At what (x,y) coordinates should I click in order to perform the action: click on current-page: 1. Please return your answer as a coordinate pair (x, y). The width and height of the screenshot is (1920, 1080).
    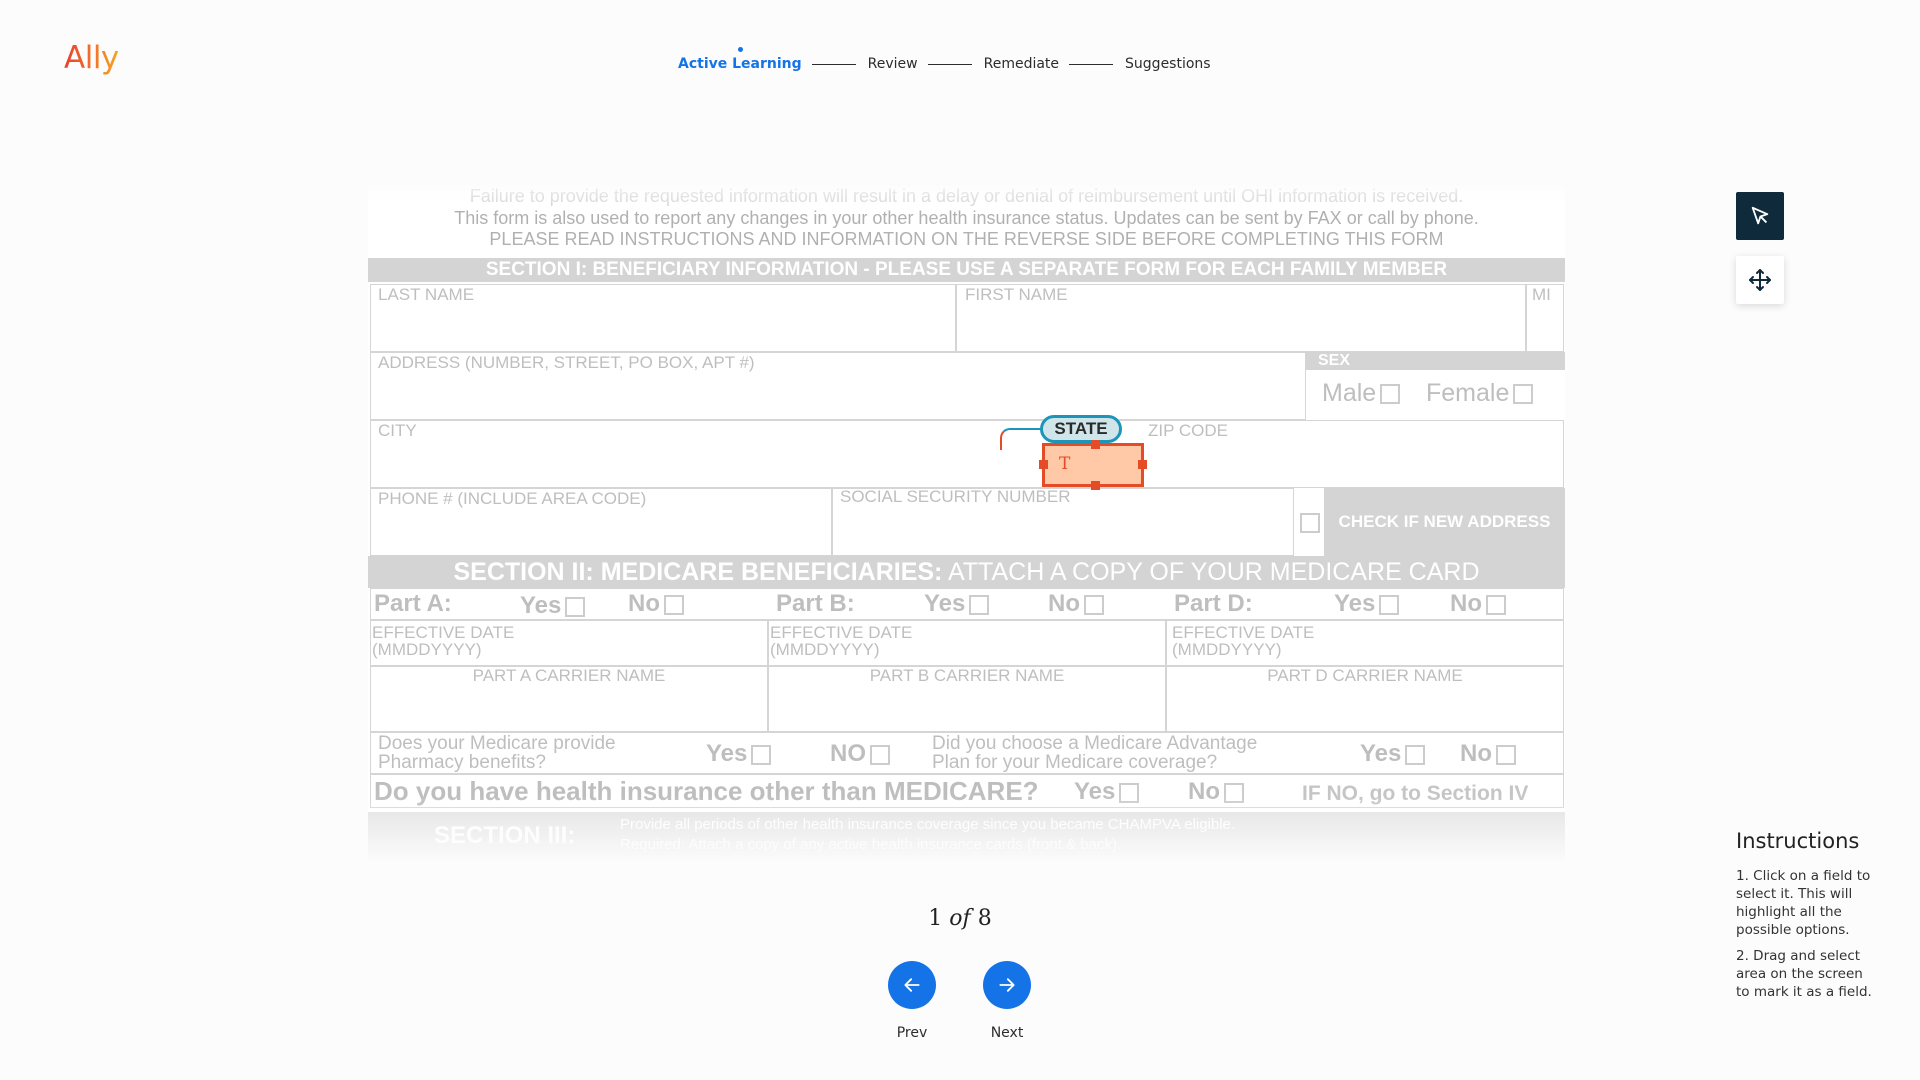
    Looking at the image, I should click on (935, 918).